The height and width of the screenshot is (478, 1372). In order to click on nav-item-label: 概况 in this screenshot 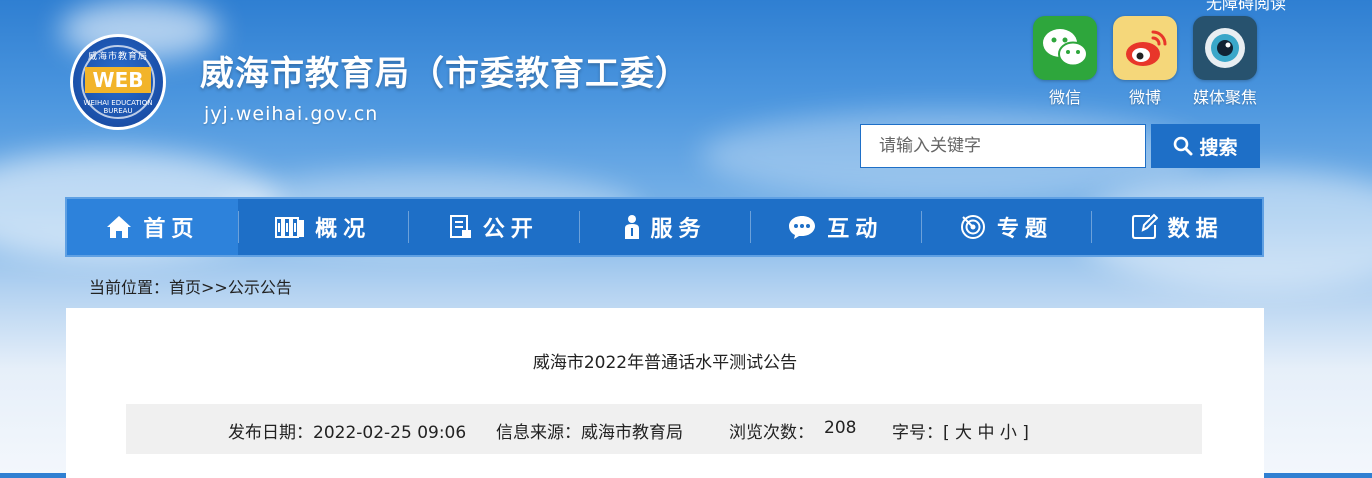, I will do `click(343, 229)`.